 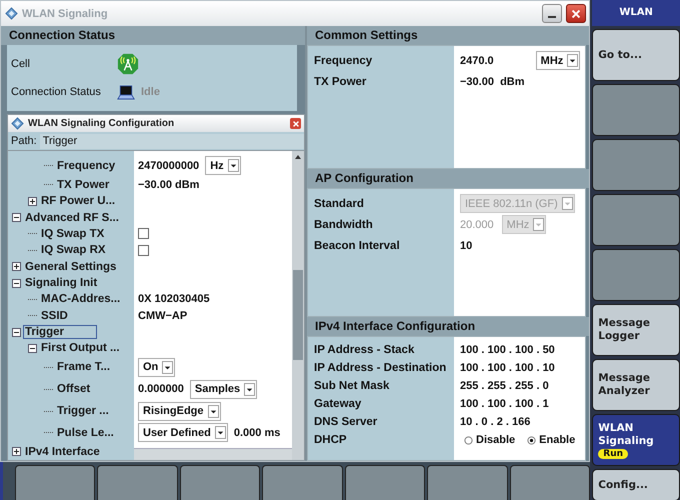 I want to click on setting-label: TX Power, so click(x=341, y=82).